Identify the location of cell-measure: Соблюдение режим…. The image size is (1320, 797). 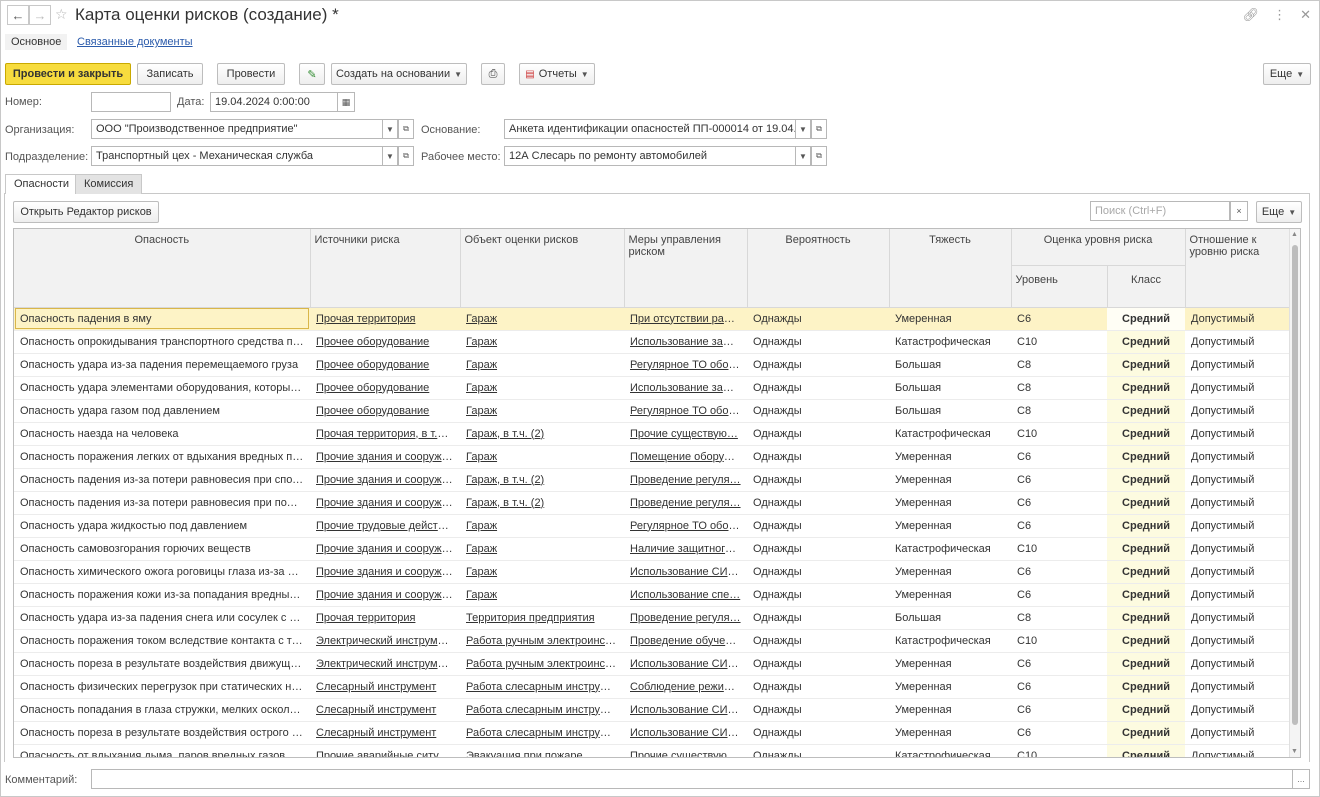
(685, 687).